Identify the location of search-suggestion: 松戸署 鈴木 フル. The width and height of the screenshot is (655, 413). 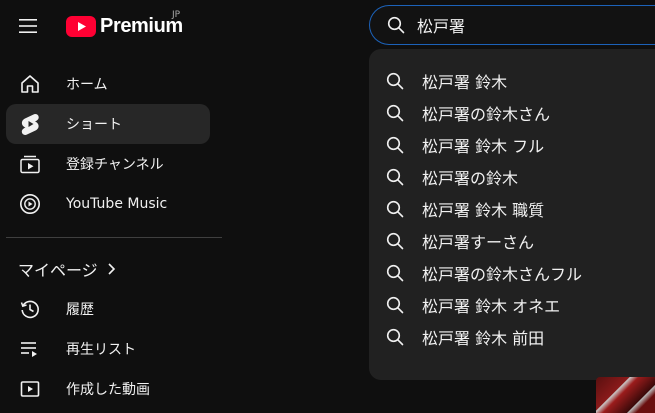
(512, 145).